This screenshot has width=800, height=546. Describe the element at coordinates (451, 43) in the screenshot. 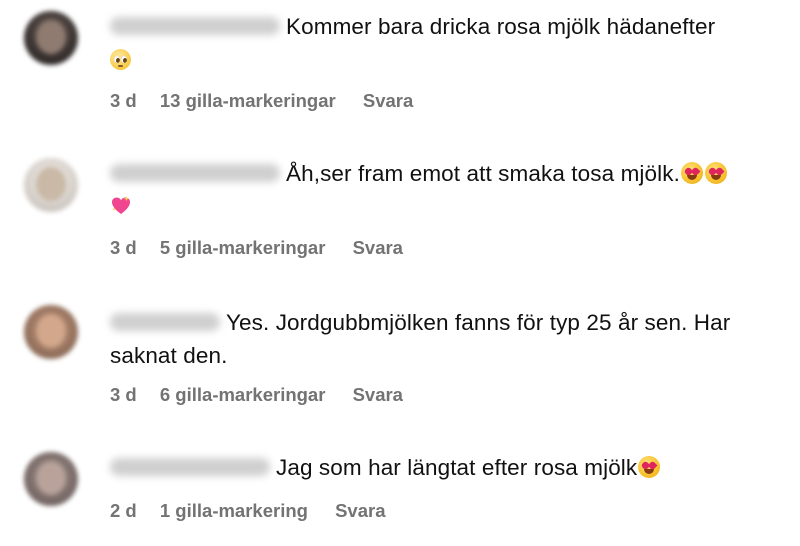

I see `comment-text: Kommer bara dricka rosa mjölk hädanefter` at that location.